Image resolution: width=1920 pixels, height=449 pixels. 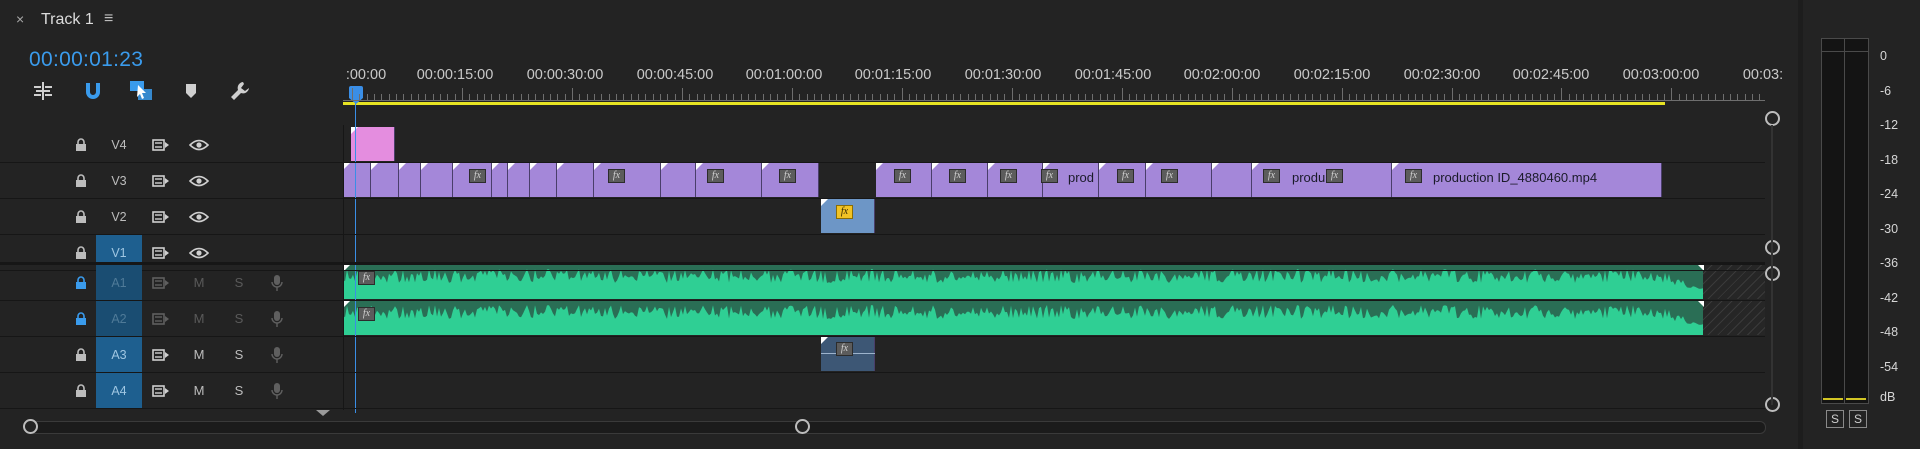 I want to click on ruler-label: 00:02:00:00, so click(x=1222, y=75).